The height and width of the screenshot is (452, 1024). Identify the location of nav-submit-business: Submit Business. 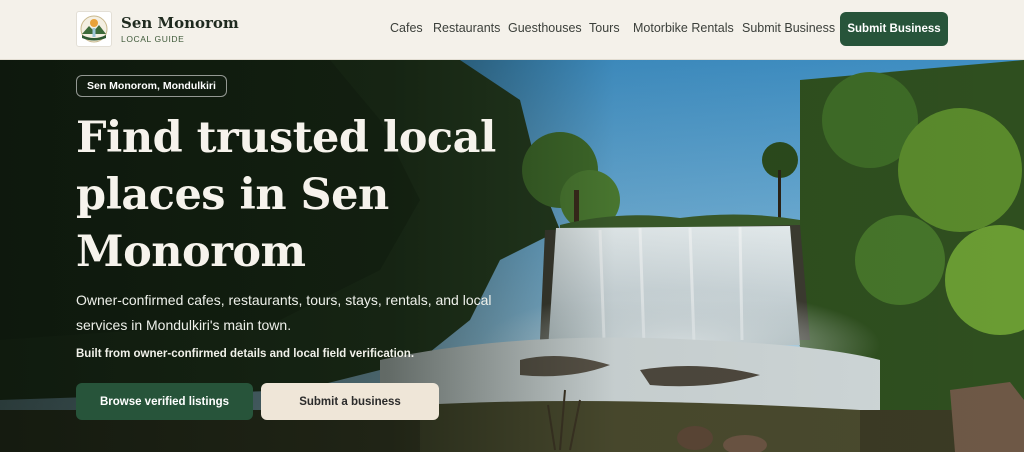
(788, 28).